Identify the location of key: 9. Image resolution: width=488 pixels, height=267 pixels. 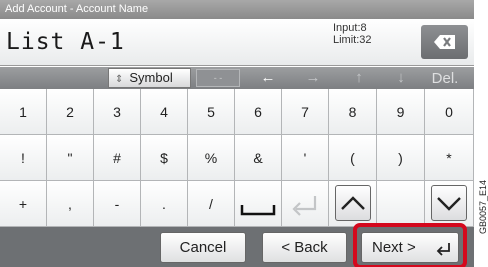
(401, 112).